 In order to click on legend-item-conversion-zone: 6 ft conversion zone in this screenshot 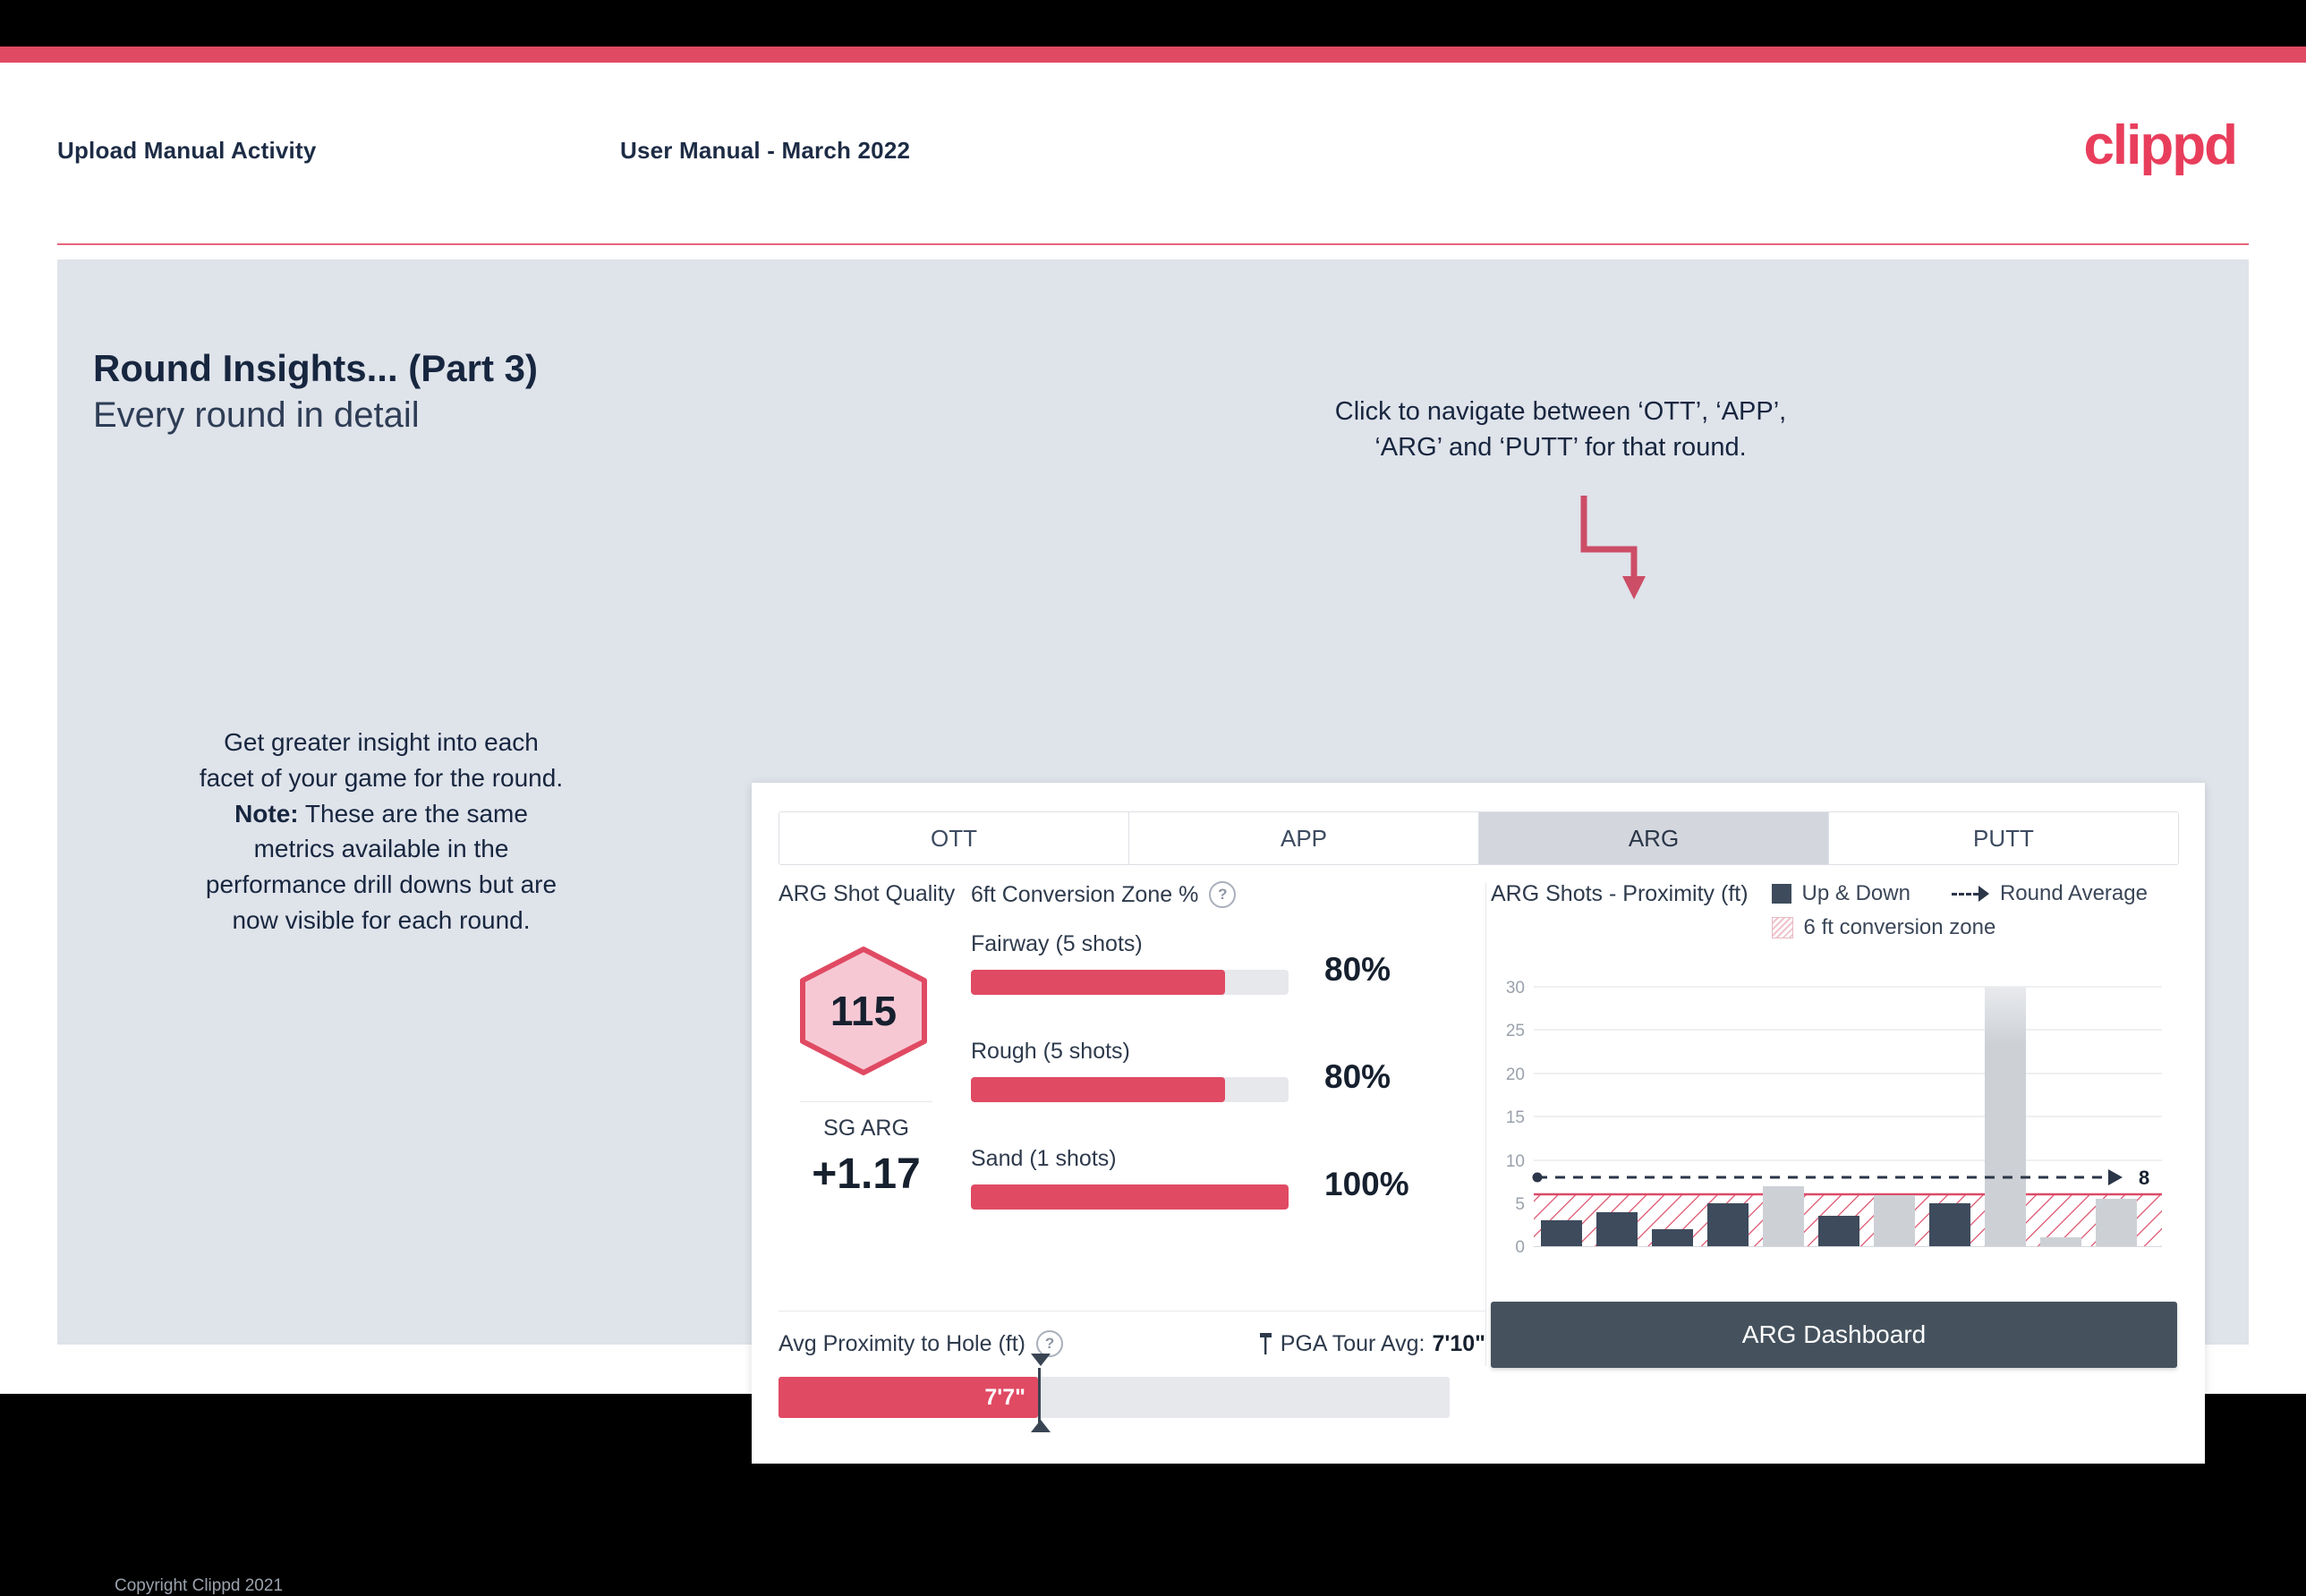, I will do `click(1883, 927)`.